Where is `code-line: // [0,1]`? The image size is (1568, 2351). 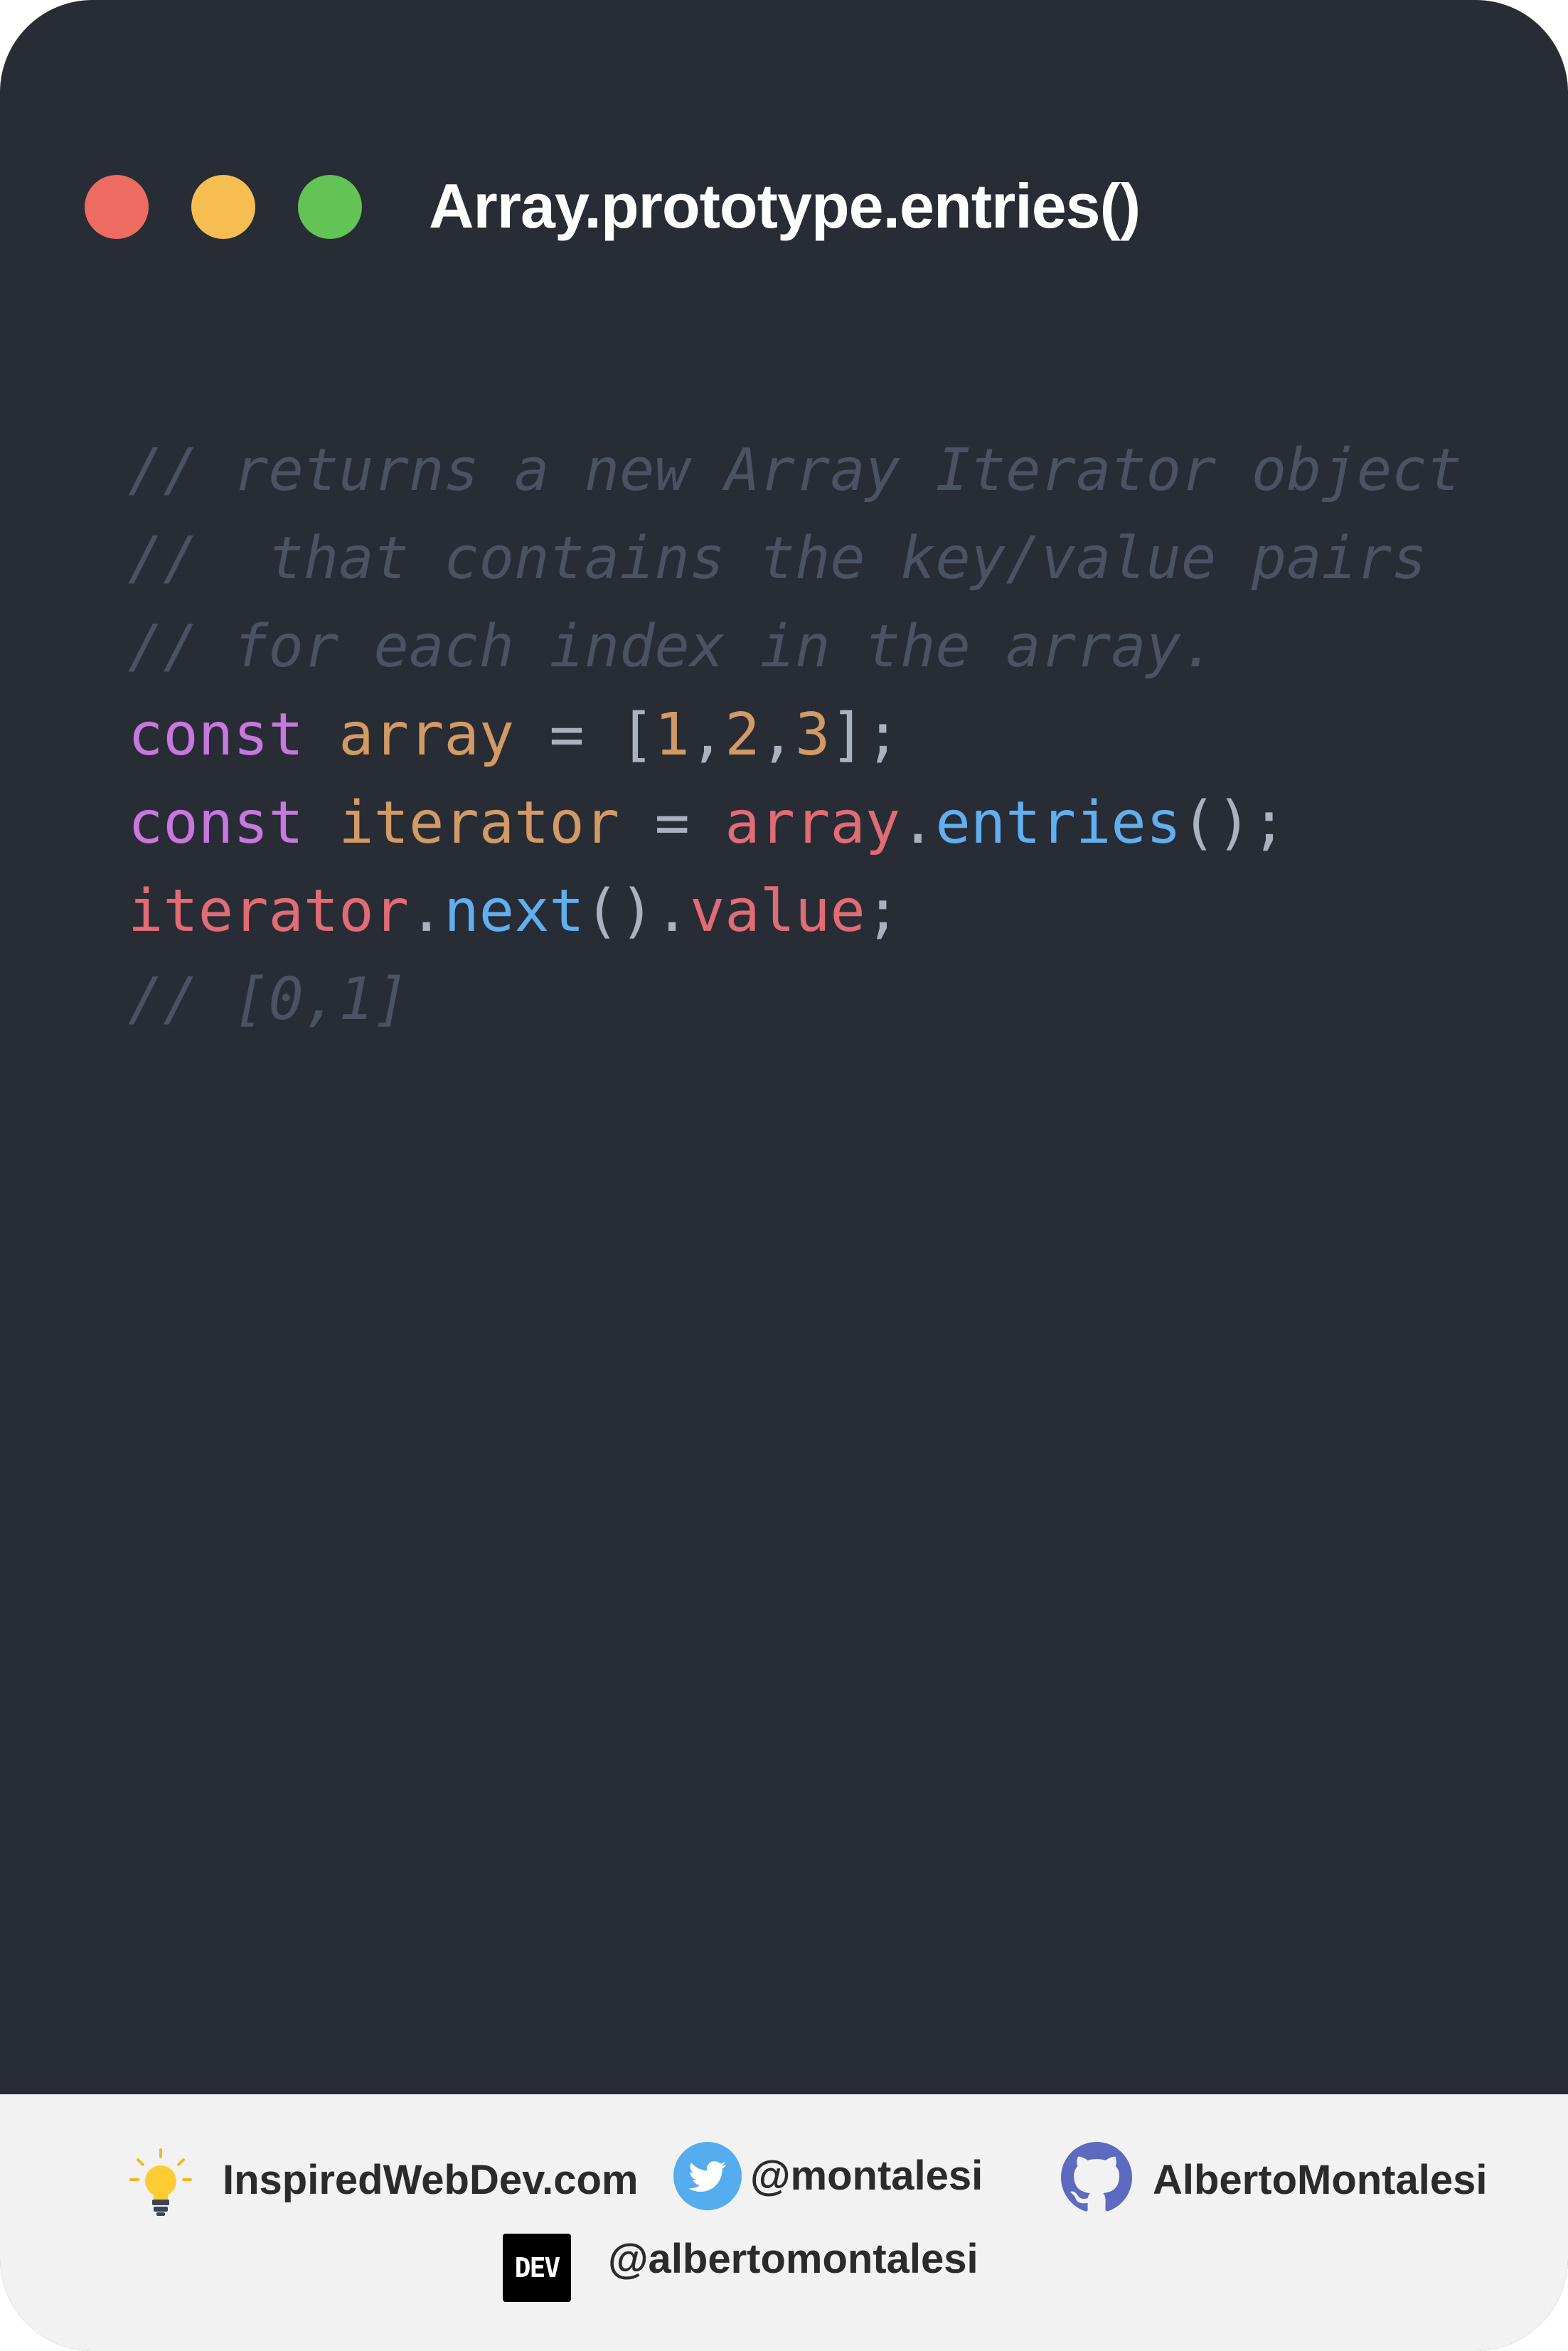 code-line: // [0,1] is located at coordinates (795, 1000).